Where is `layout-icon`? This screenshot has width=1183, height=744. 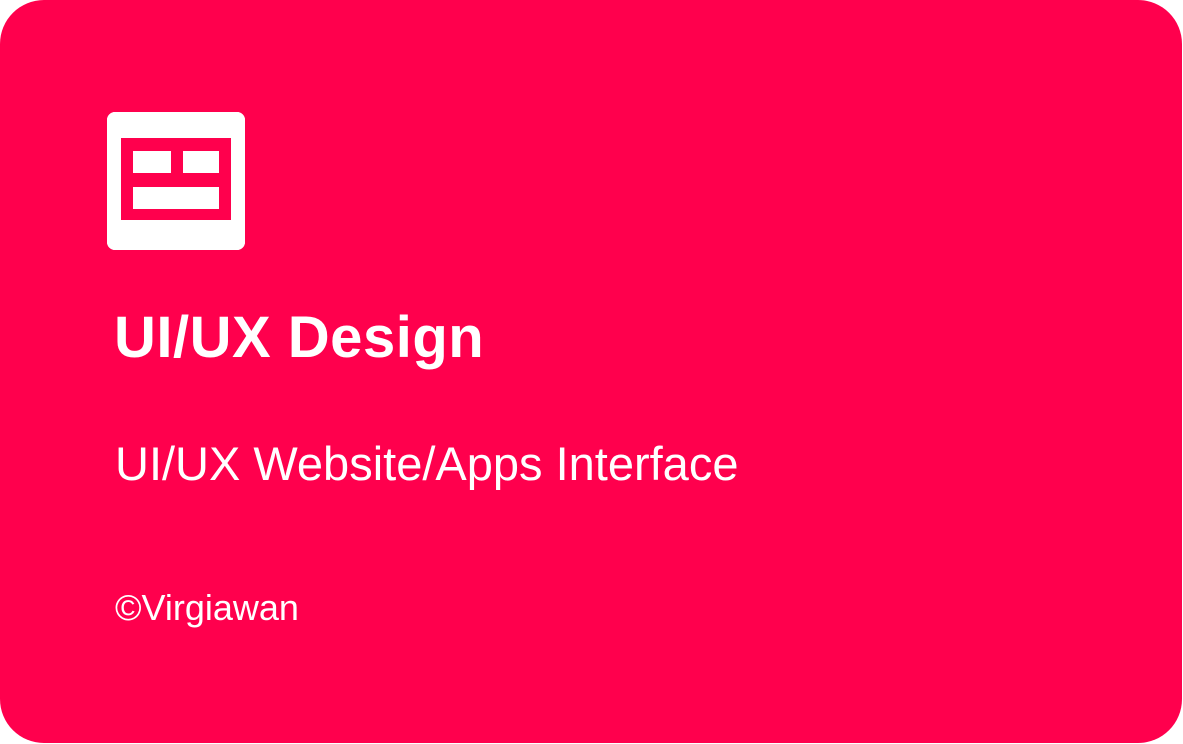 layout-icon is located at coordinates (176, 181).